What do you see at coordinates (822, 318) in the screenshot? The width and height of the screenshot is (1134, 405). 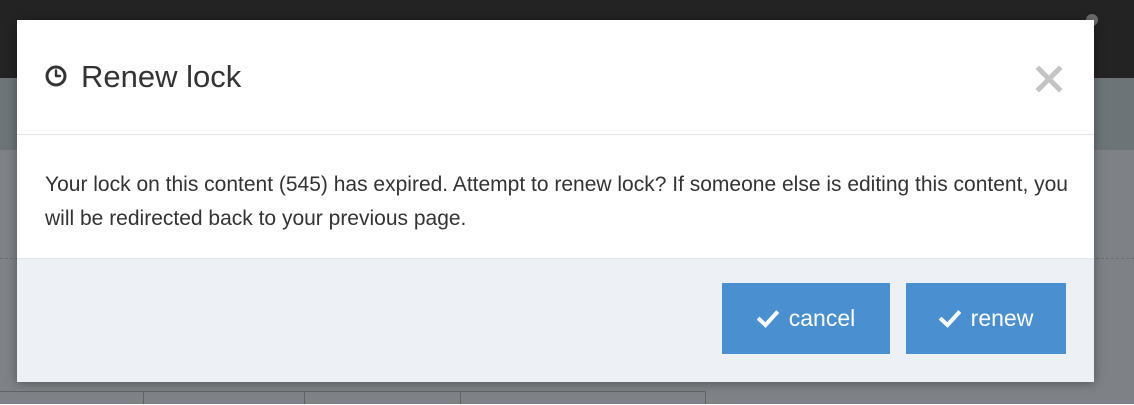 I see `cancel-button-label: cancel` at bounding box center [822, 318].